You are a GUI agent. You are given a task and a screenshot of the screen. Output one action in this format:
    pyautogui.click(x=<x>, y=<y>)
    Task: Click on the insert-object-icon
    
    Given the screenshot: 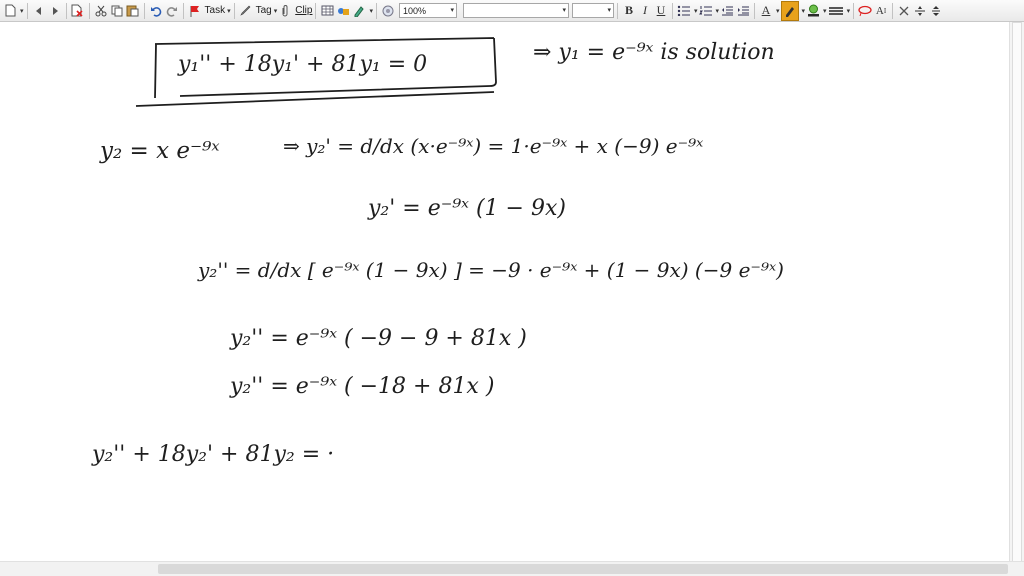 What is the action you would take?
    pyautogui.click(x=343, y=11)
    